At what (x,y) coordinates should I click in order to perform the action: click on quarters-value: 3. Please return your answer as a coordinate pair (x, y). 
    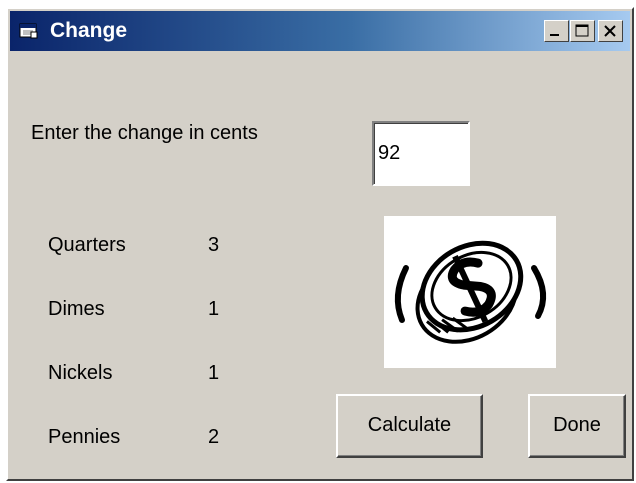
    Looking at the image, I should click on (214, 245).